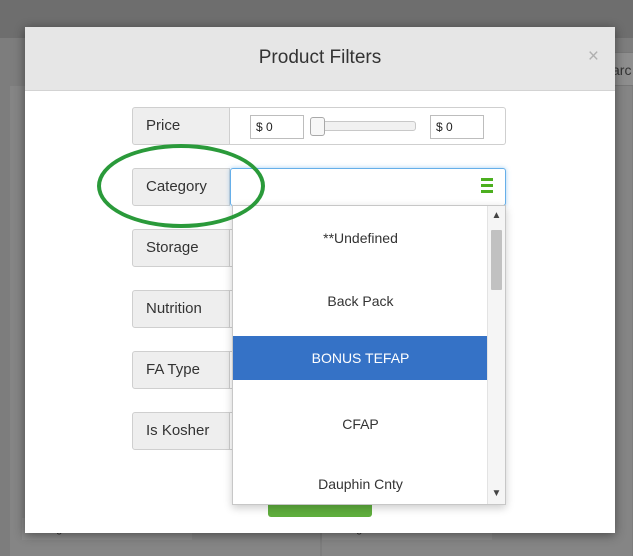  I want to click on list-menu-icon, so click(487, 187).